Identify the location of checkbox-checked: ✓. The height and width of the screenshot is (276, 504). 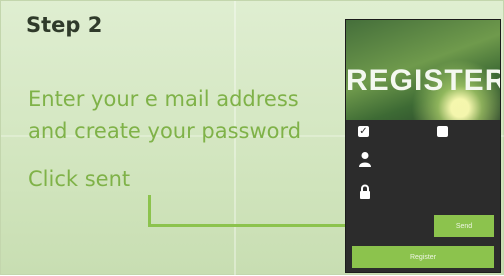
(363, 131).